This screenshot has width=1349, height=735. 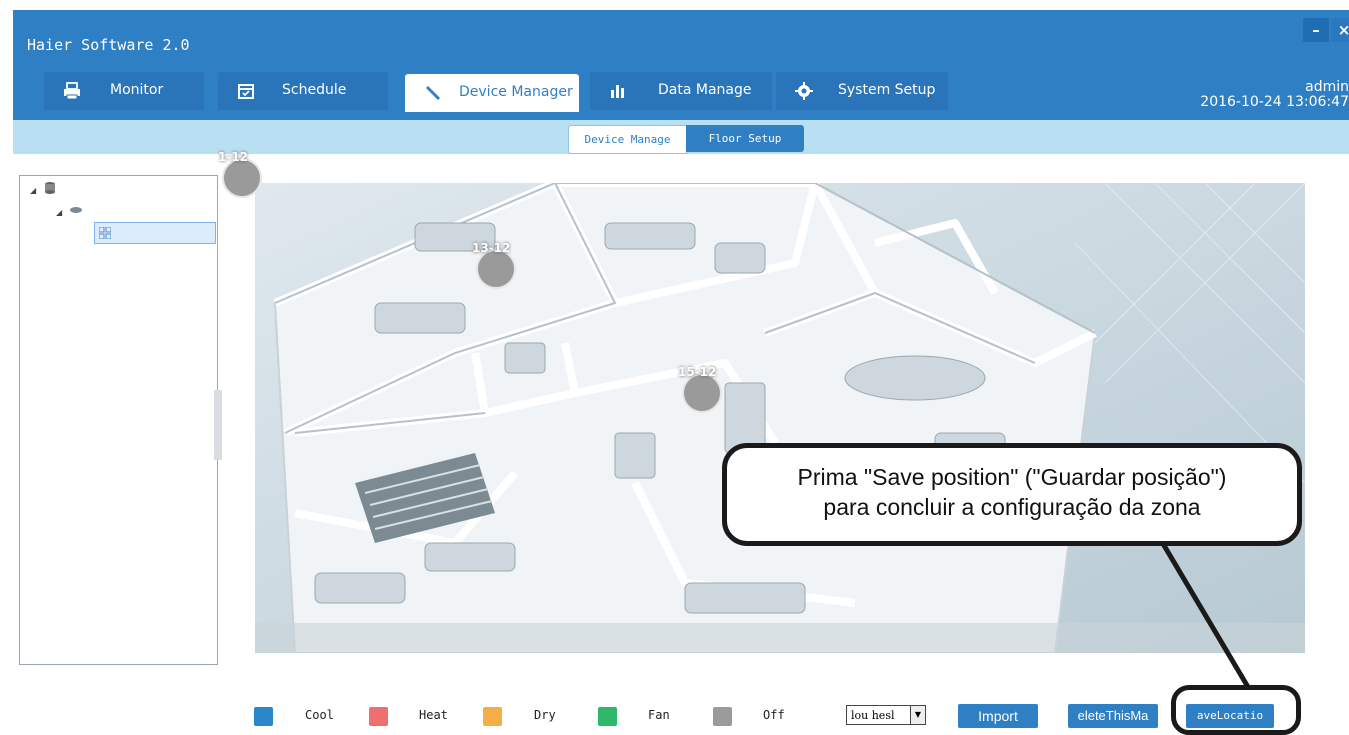 I want to click on legend-label-heat: Heat, so click(x=433, y=715).